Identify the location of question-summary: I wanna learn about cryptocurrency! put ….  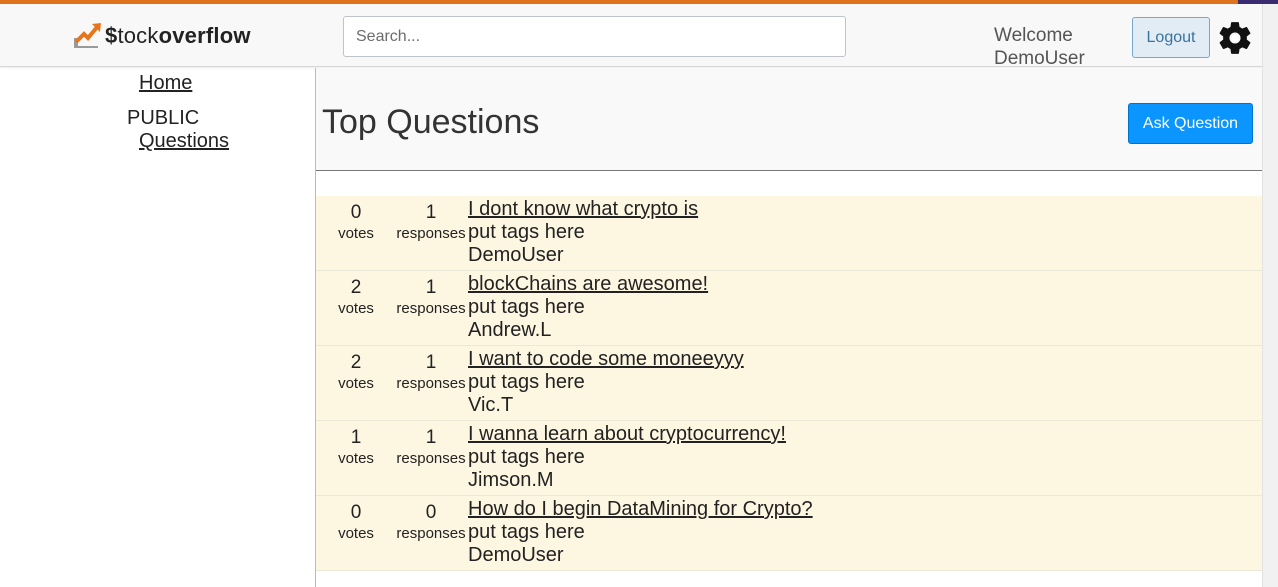
(627, 457).